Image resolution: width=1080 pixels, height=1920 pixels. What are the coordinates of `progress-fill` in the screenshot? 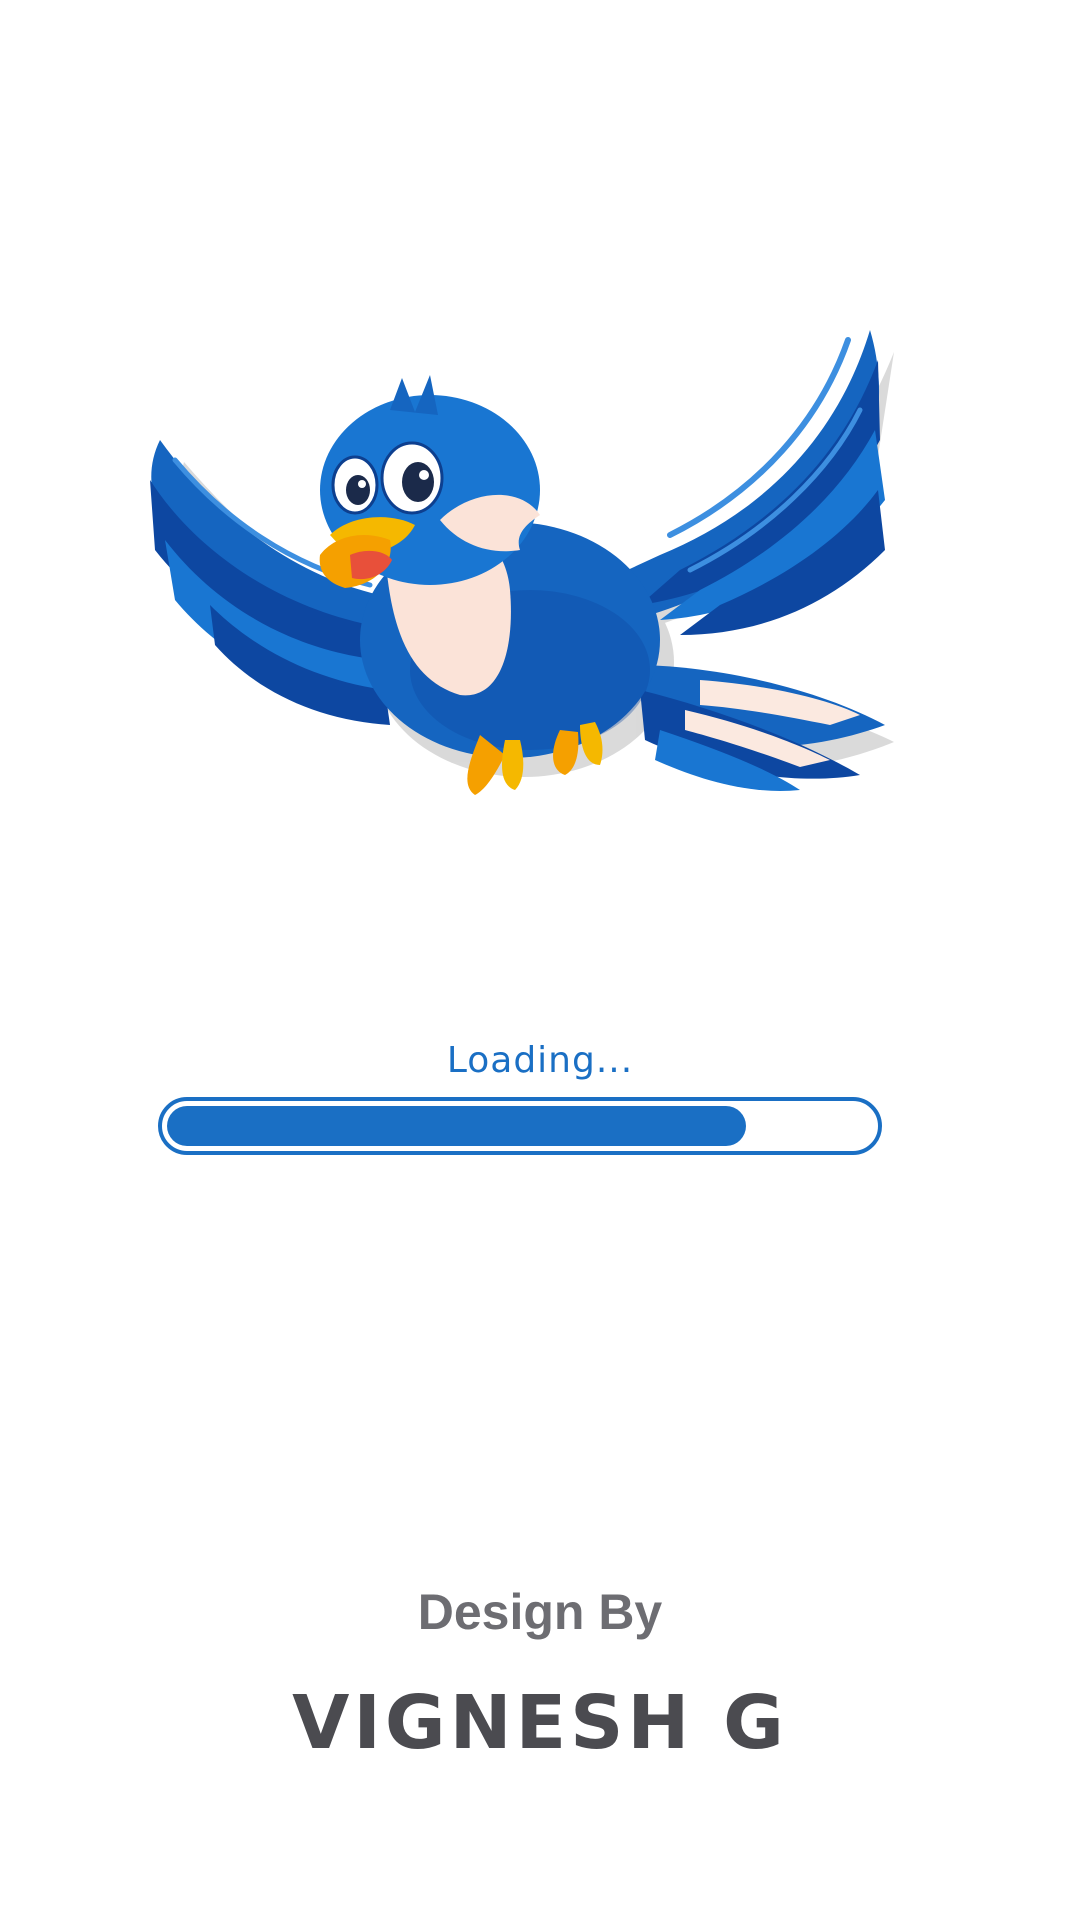 It's located at (456, 1126).